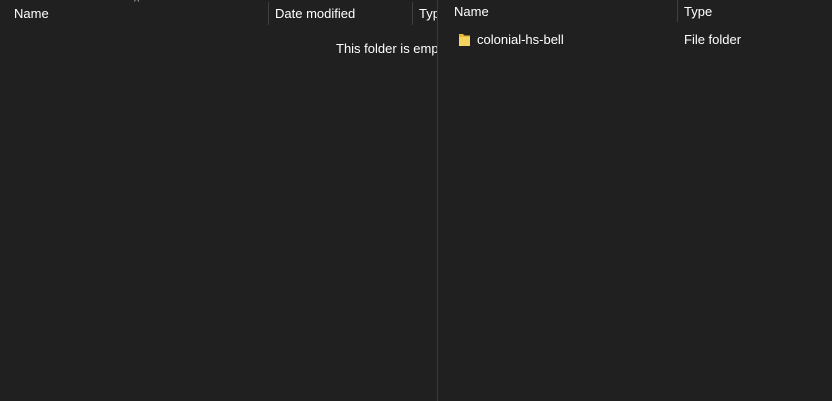 The image size is (832, 401). What do you see at coordinates (464, 40) in the screenshot?
I see `folder-icon` at bounding box center [464, 40].